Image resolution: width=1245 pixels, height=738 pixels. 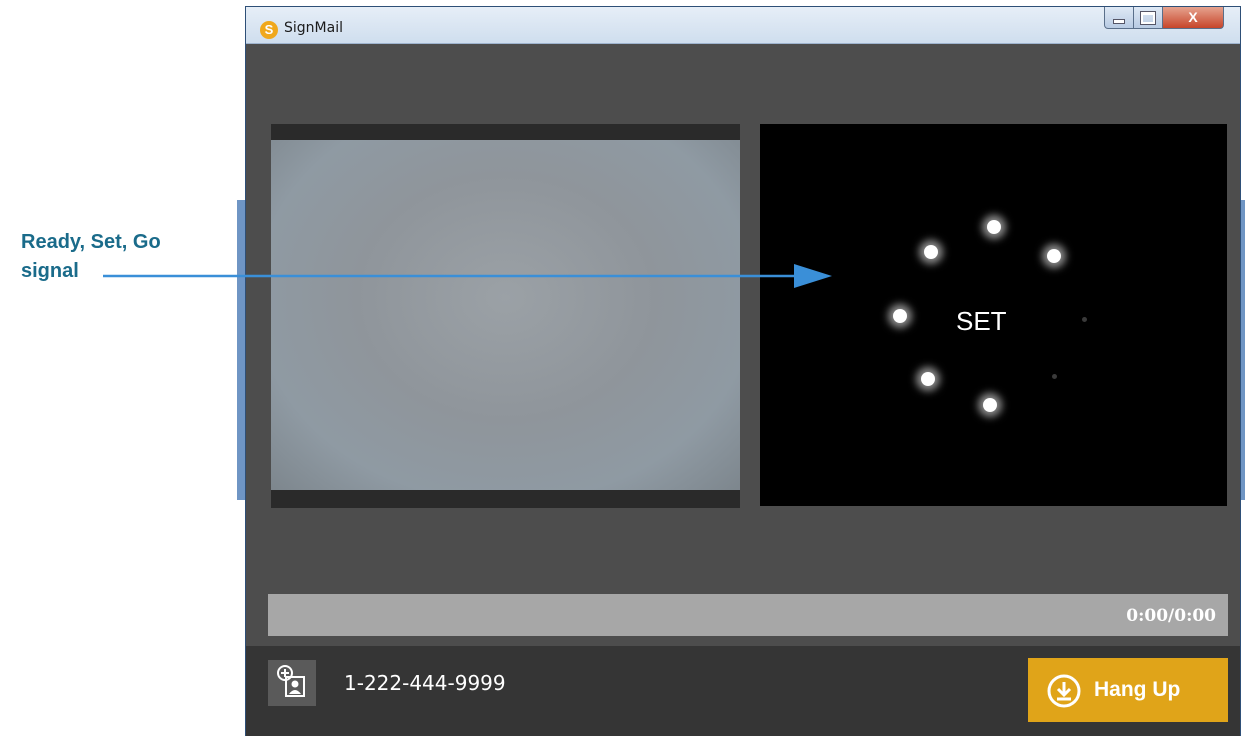 I want to click on desktop-edge-right, so click(x=1243, y=350).